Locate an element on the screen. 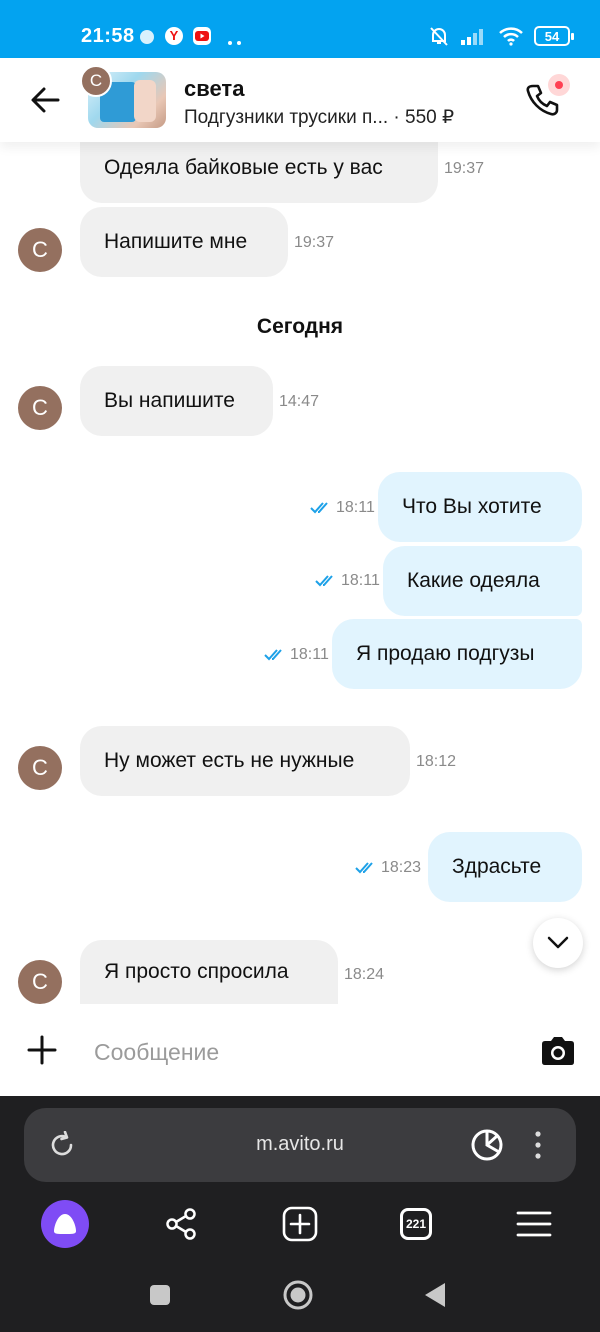  message-incoming: Напишите мне is located at coordinates (184, 242).